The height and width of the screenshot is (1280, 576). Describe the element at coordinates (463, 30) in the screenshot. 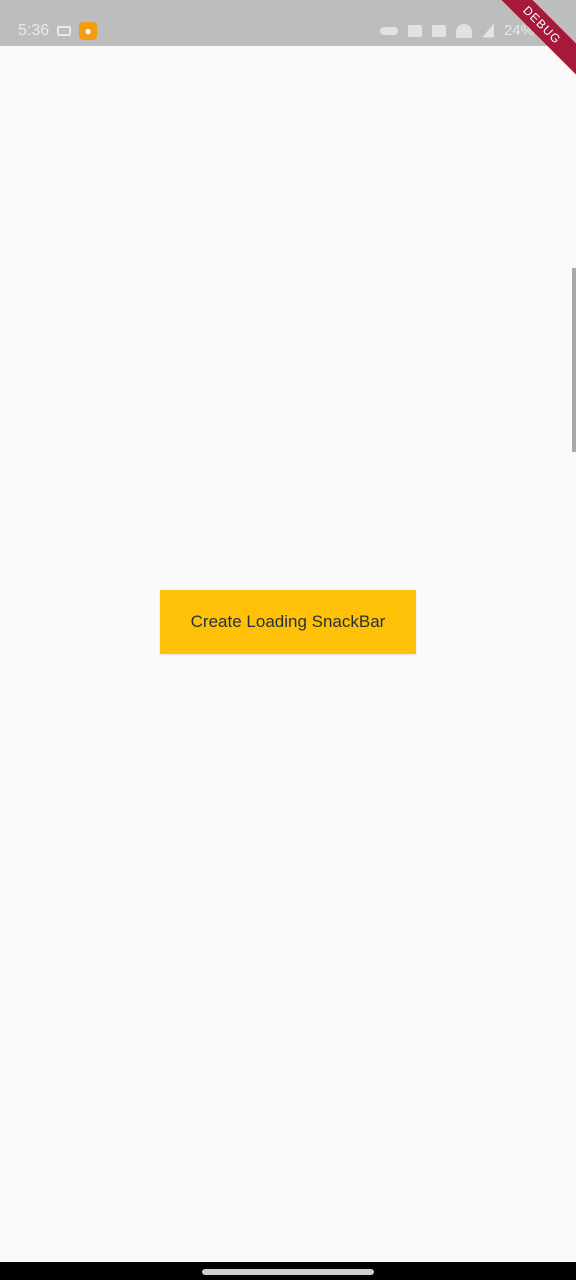

I see `wifi-icon` at that location.